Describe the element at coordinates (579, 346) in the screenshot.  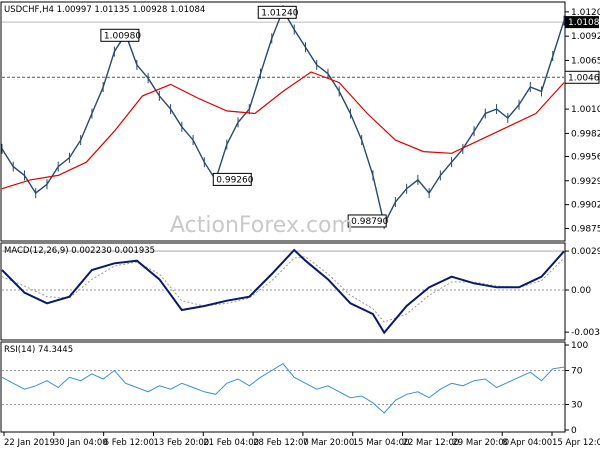
I see `rsi-tick-label: 100` at that location.